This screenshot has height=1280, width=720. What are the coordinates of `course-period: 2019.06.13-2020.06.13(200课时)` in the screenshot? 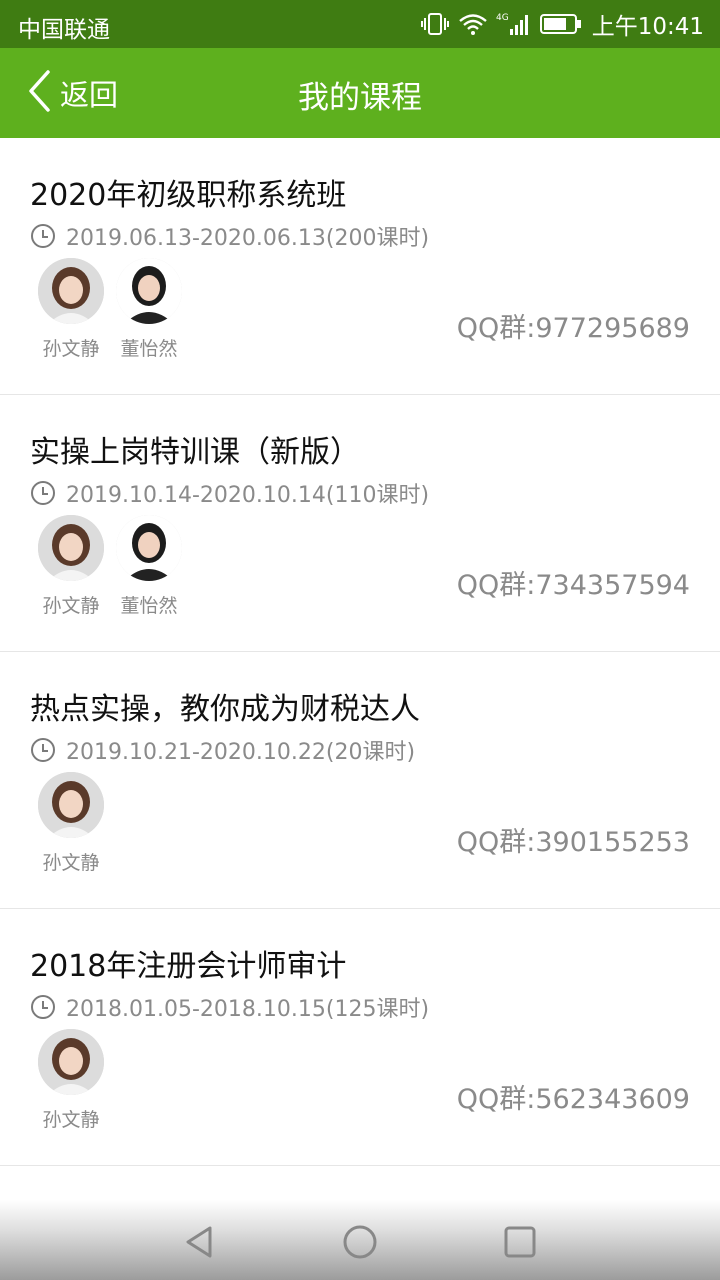 It's located at (229, 236).